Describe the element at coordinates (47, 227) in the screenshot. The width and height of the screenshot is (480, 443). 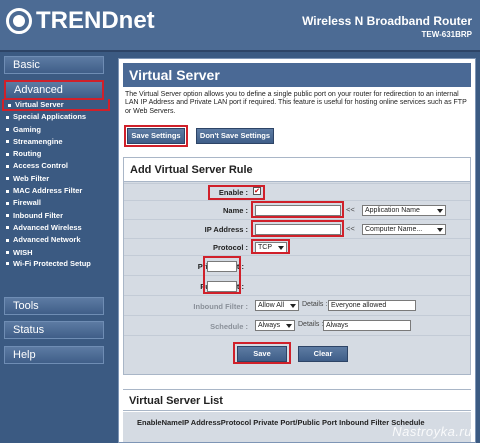
I see `menu-label: Advanced Wireless` at that location.